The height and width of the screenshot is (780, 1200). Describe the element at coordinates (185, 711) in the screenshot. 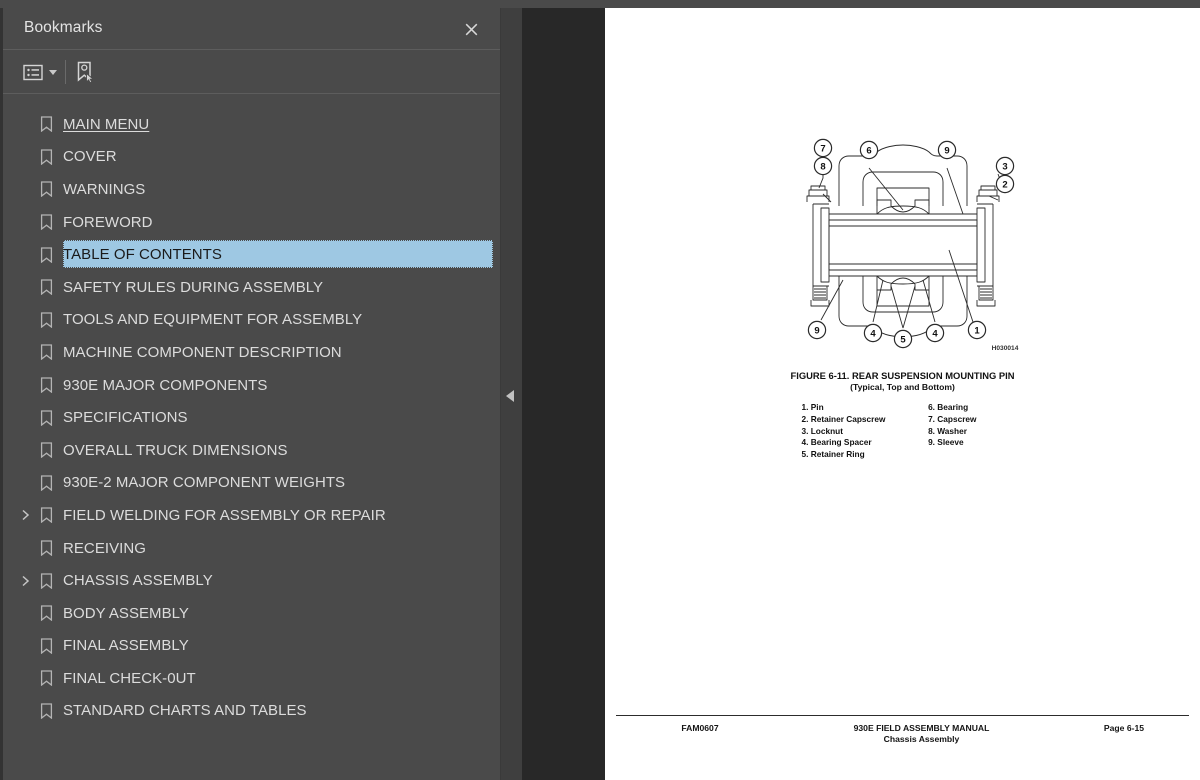

I see `bookmark-item-label: STANDARD CHARTS AND TABLES` at that location.